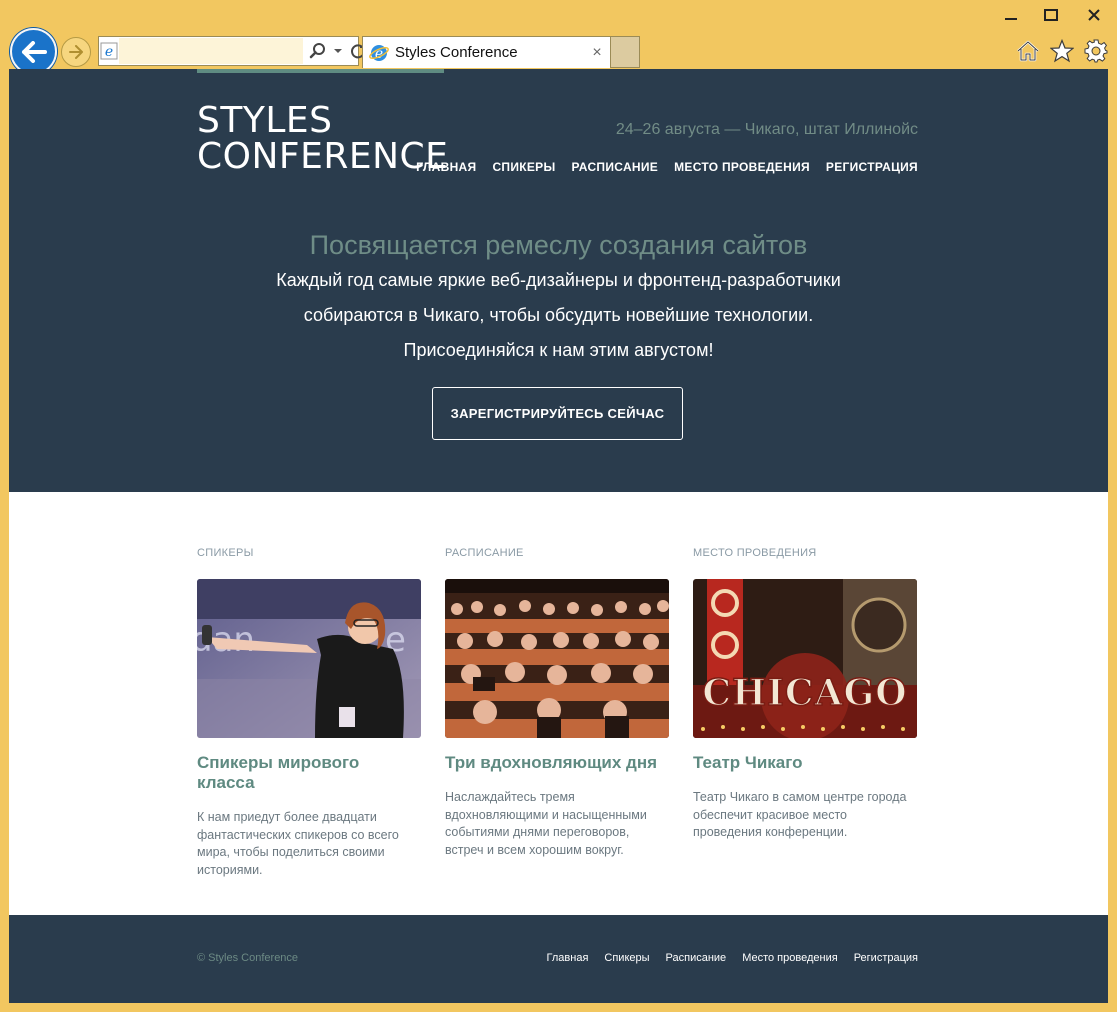 Image resolution: width=1117 pixels, height=1012 pixels. What do you see at coordinates (766, 129) in the screenshot?
I see `conference-tagline: 24–26 августа — Чикаго, штат Иллинойс` at bounding box center [766, 129].